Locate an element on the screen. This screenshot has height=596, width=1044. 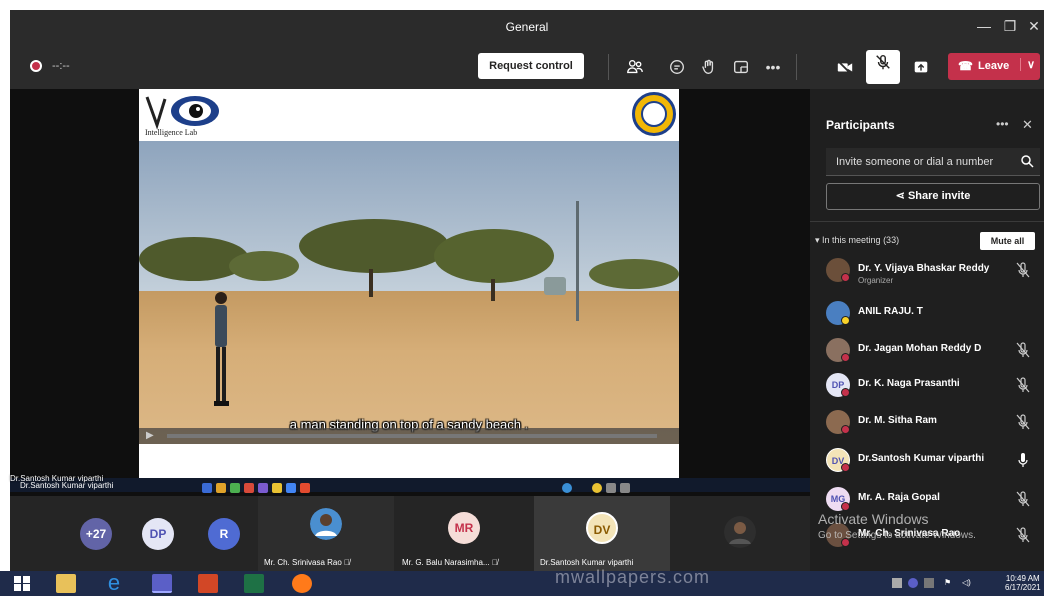
overflow-count: +27 is located at coordinates (96, 534).